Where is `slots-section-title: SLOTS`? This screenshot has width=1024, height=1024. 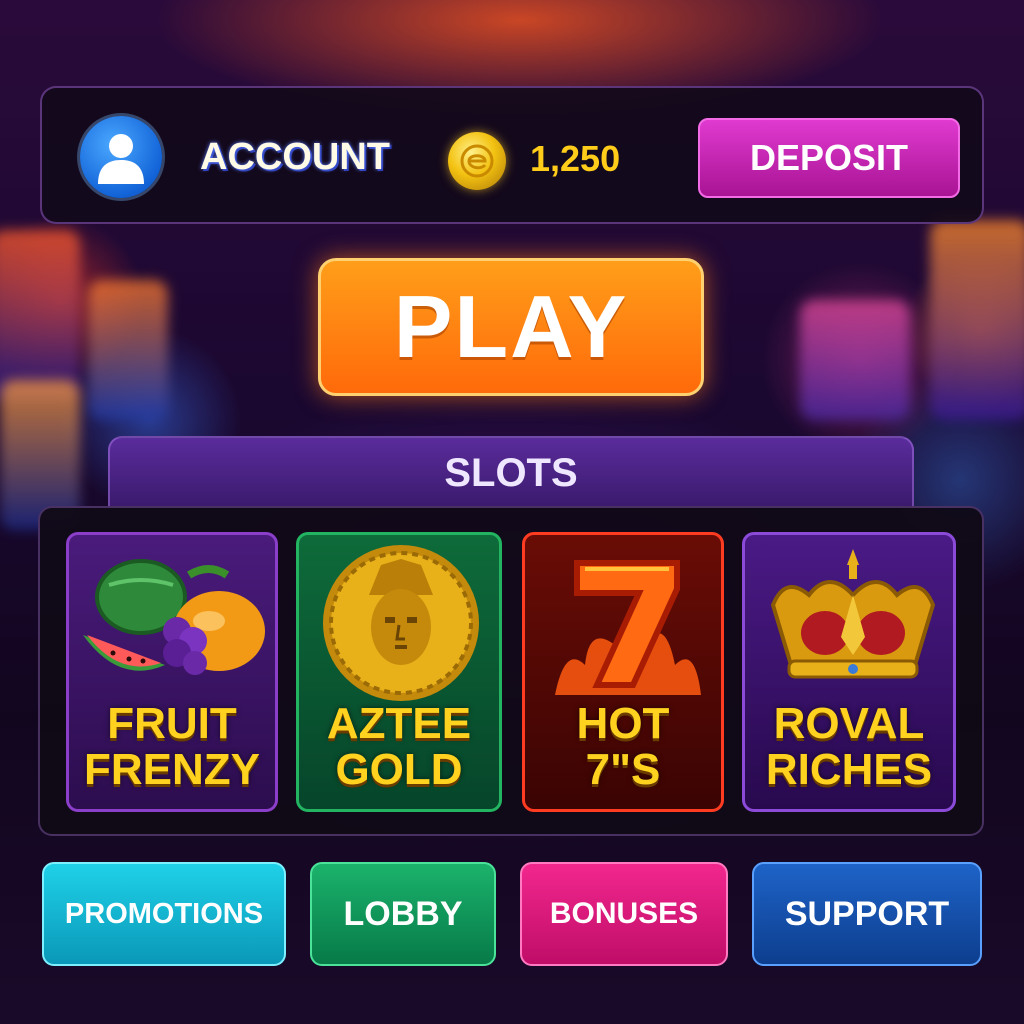
slots-section-title: SLOTS is located at coordinates (511, 472).